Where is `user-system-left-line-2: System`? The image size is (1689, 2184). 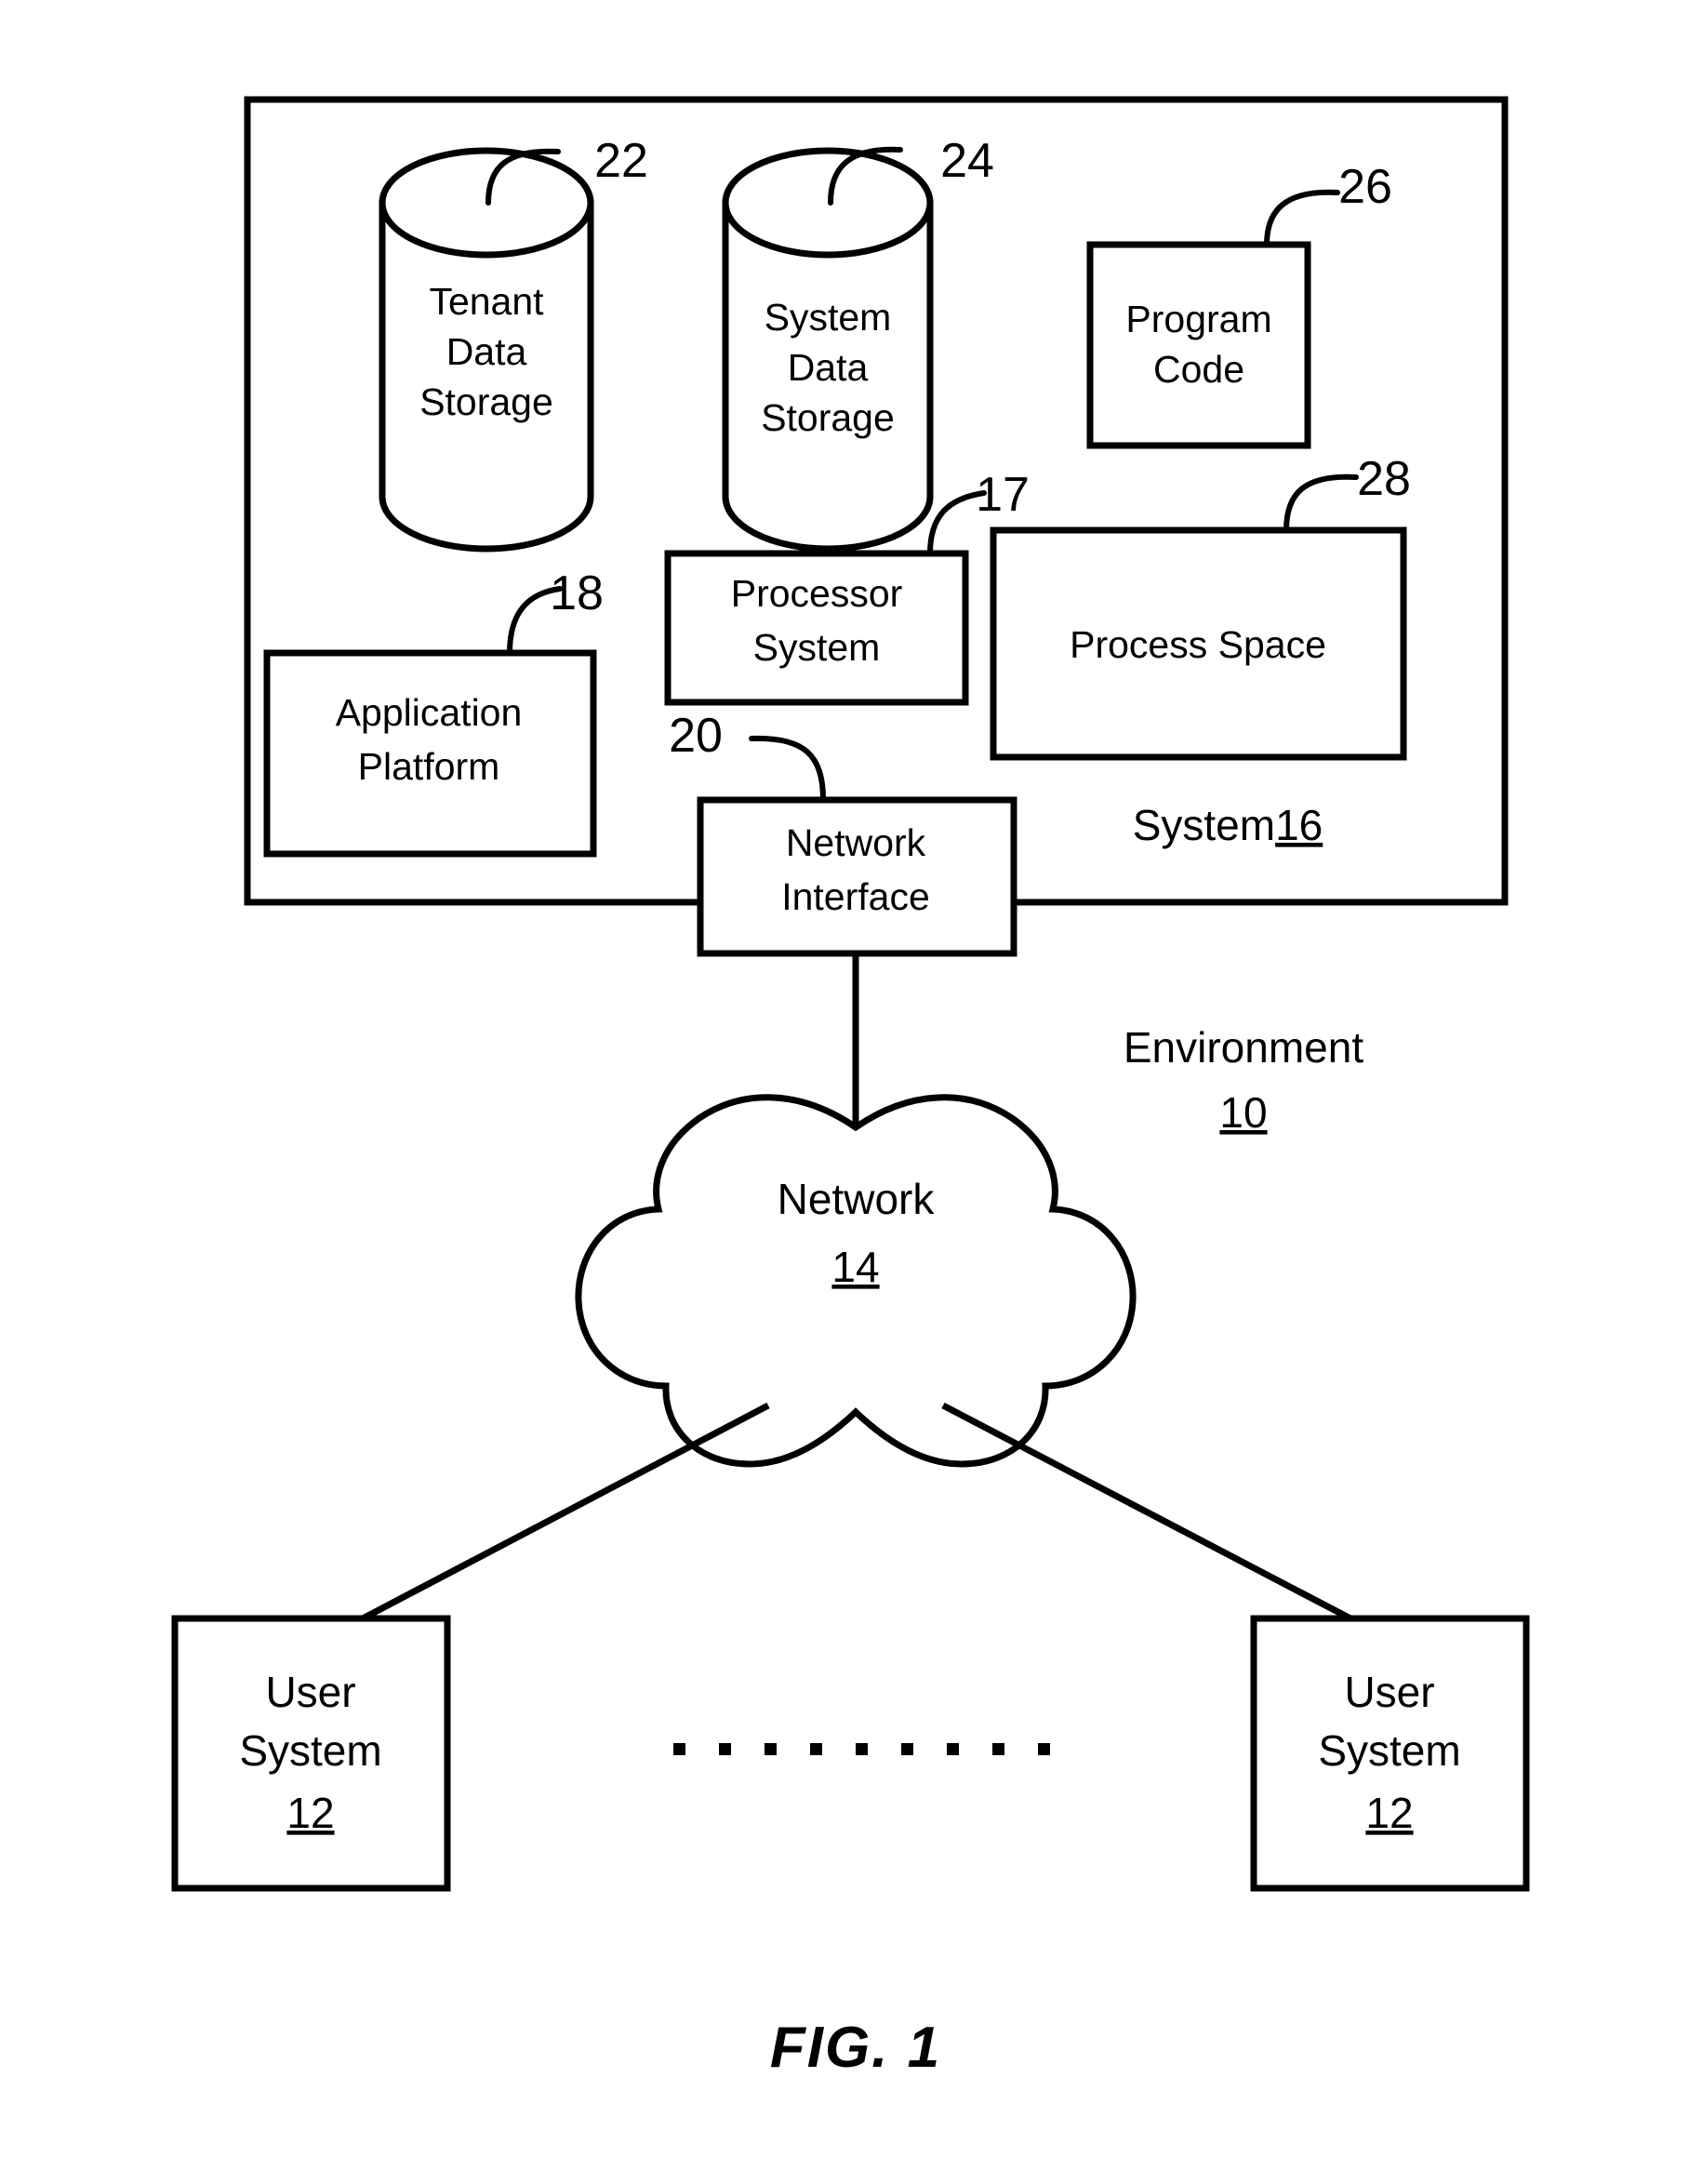 user-system-left-line-2: System is located at coordinates (310, 1750).